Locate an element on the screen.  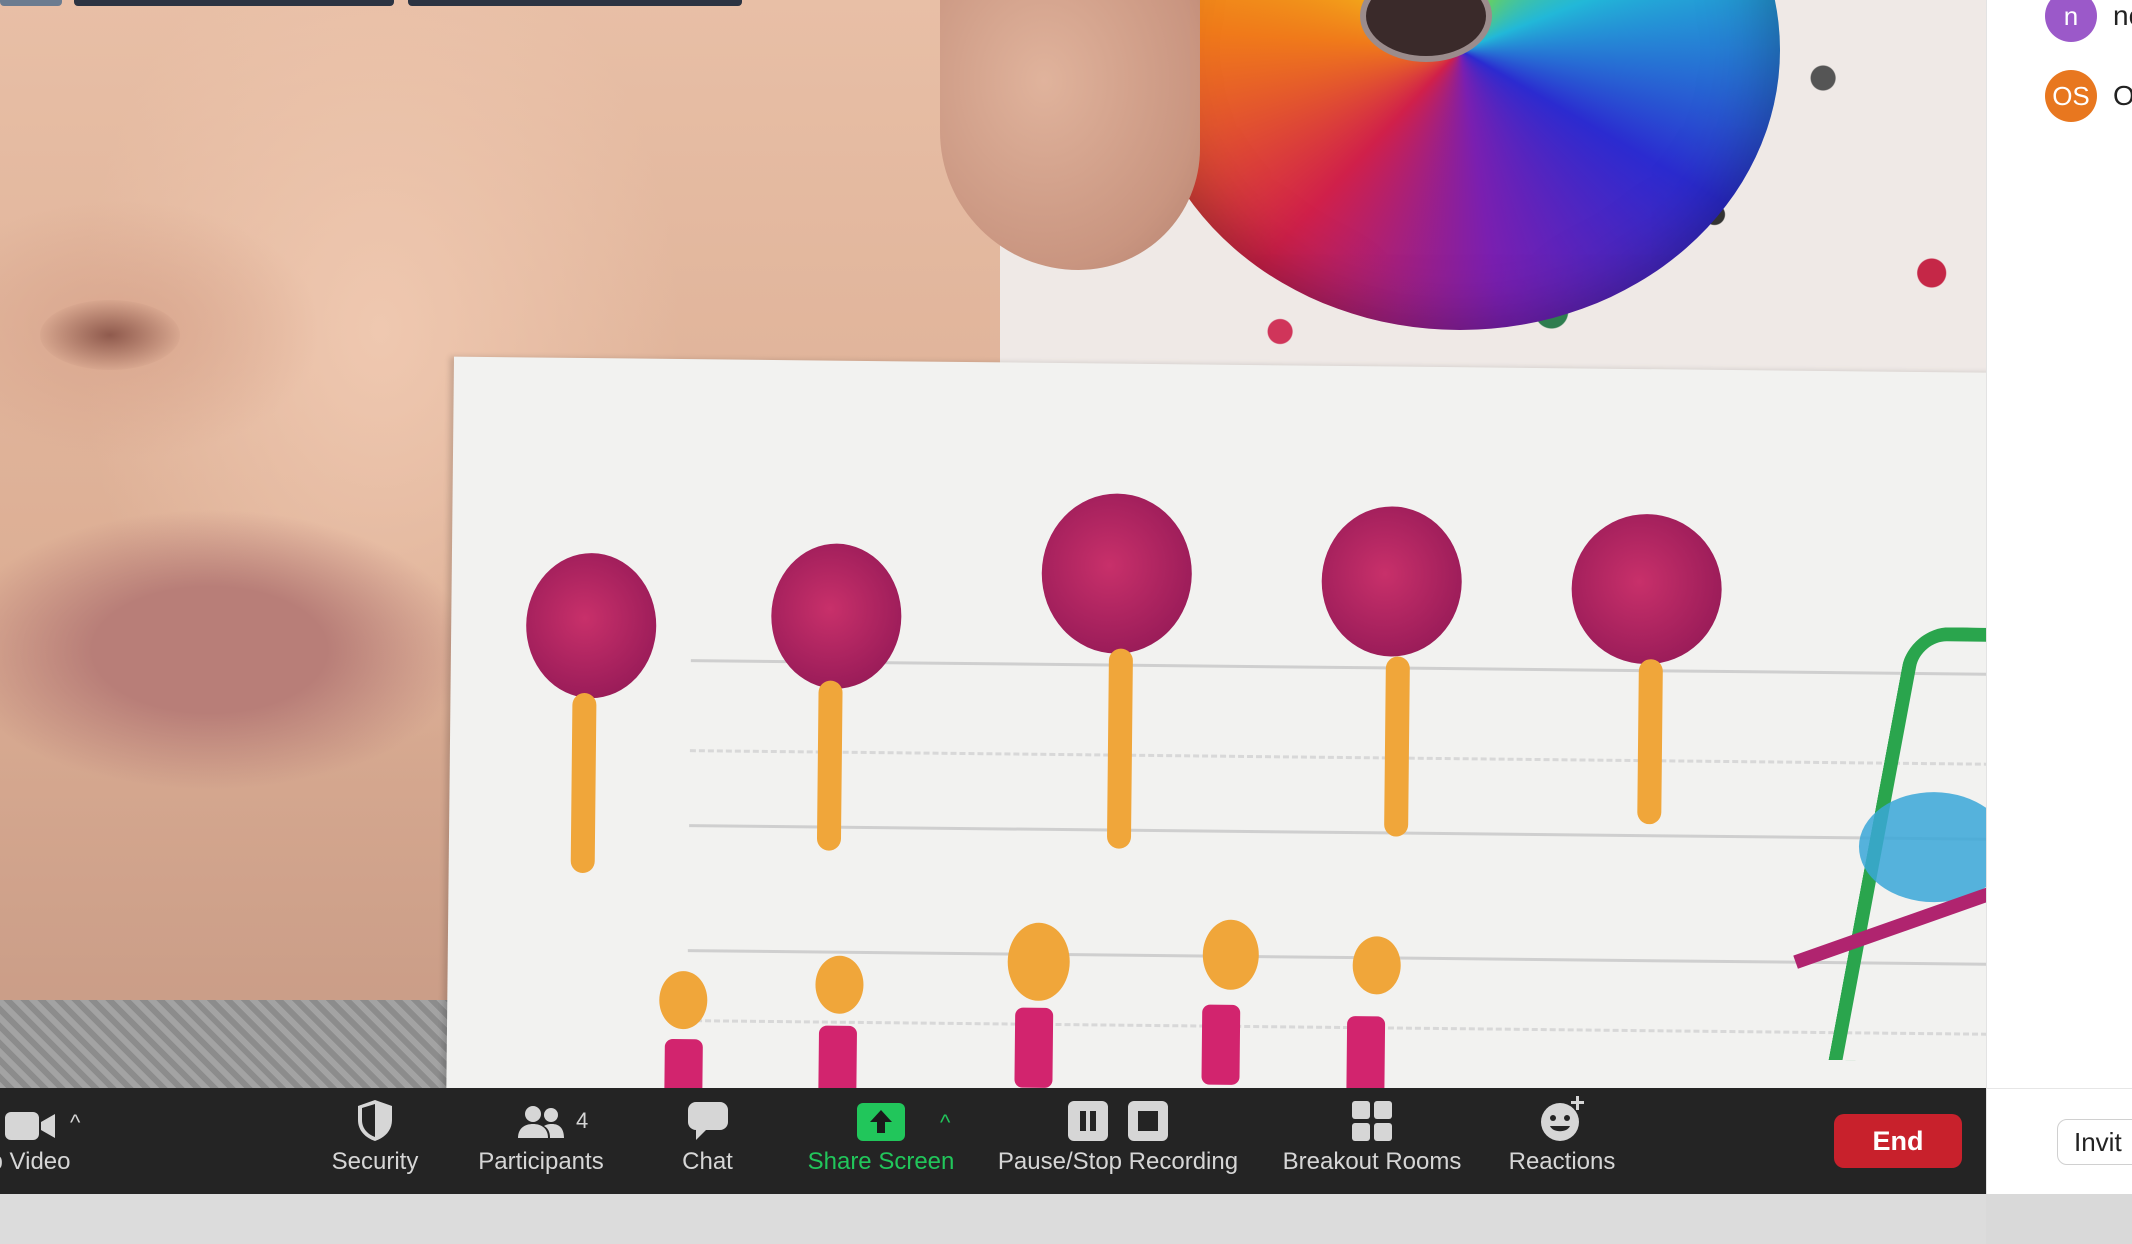
chat-bubble-icon is located at coordinates (708, 1118).